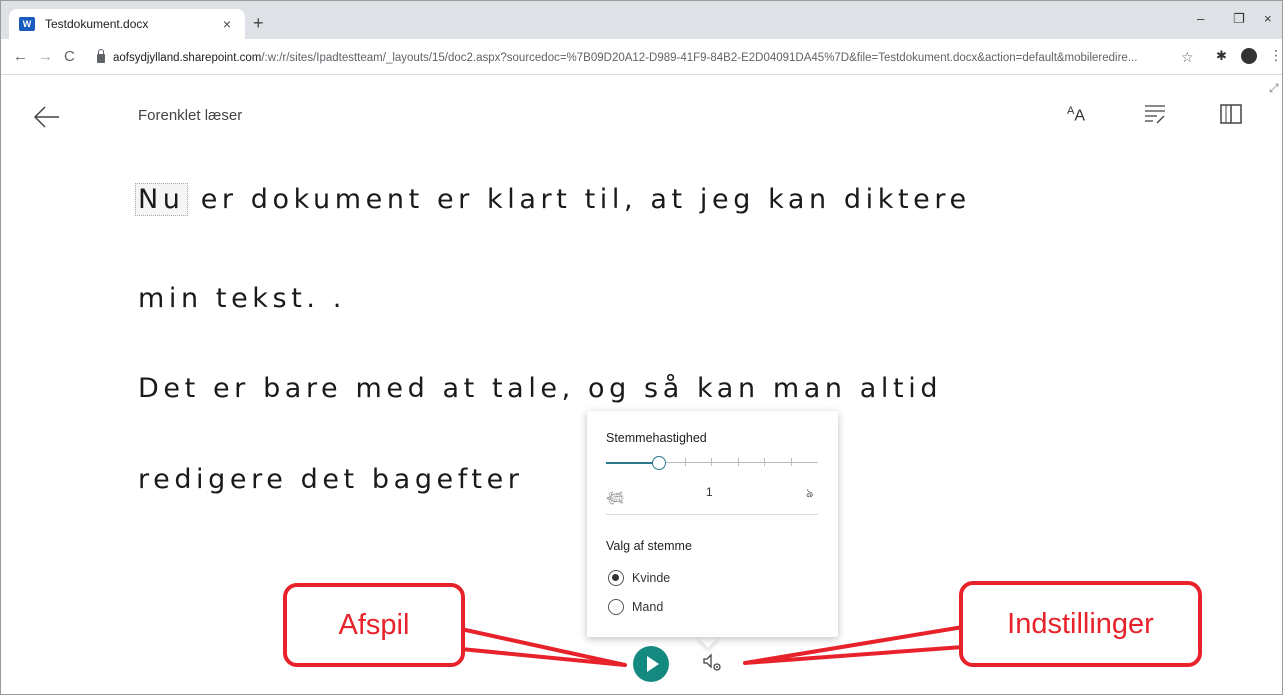 This screenshot has width=1283, height=695. I want to click on close-tab-icon: ×, so click(227, 24).